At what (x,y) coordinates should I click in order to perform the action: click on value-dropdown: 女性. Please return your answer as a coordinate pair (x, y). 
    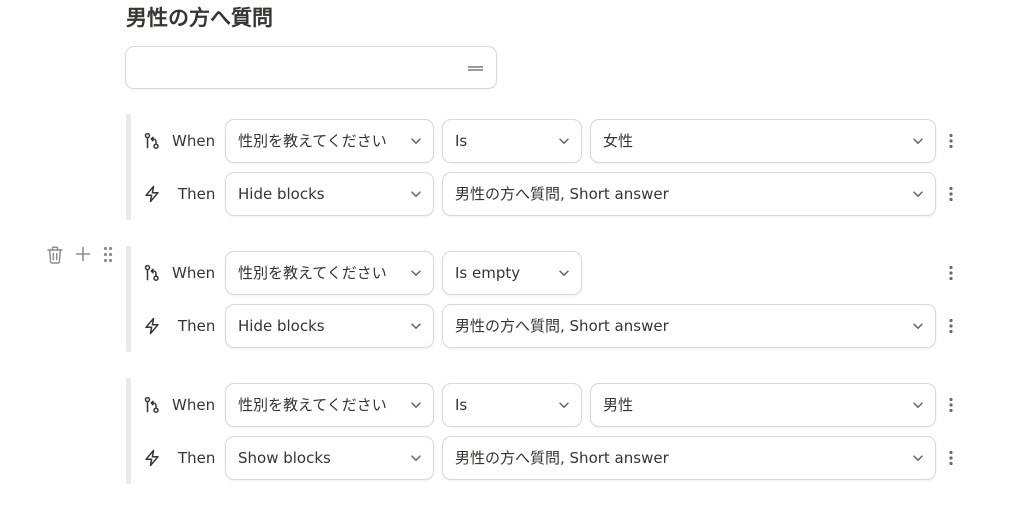
    Looking at the image, I should click on (763, 141).